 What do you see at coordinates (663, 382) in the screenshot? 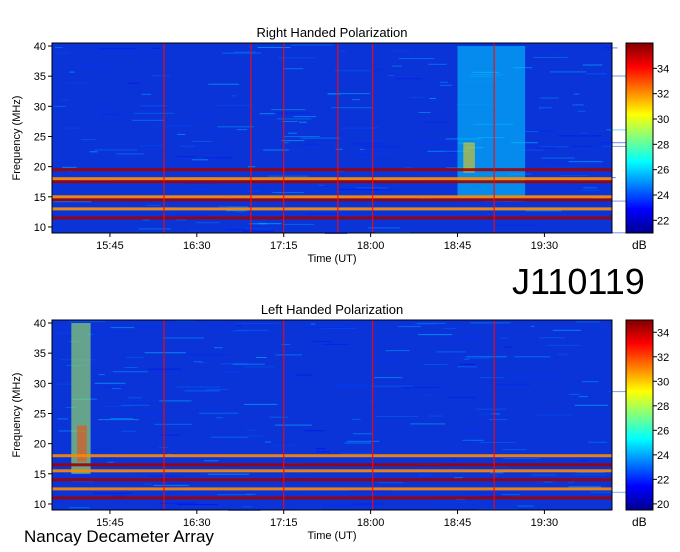
I see `colorbar-tick-label: 30` at bounding box center [663, 382].